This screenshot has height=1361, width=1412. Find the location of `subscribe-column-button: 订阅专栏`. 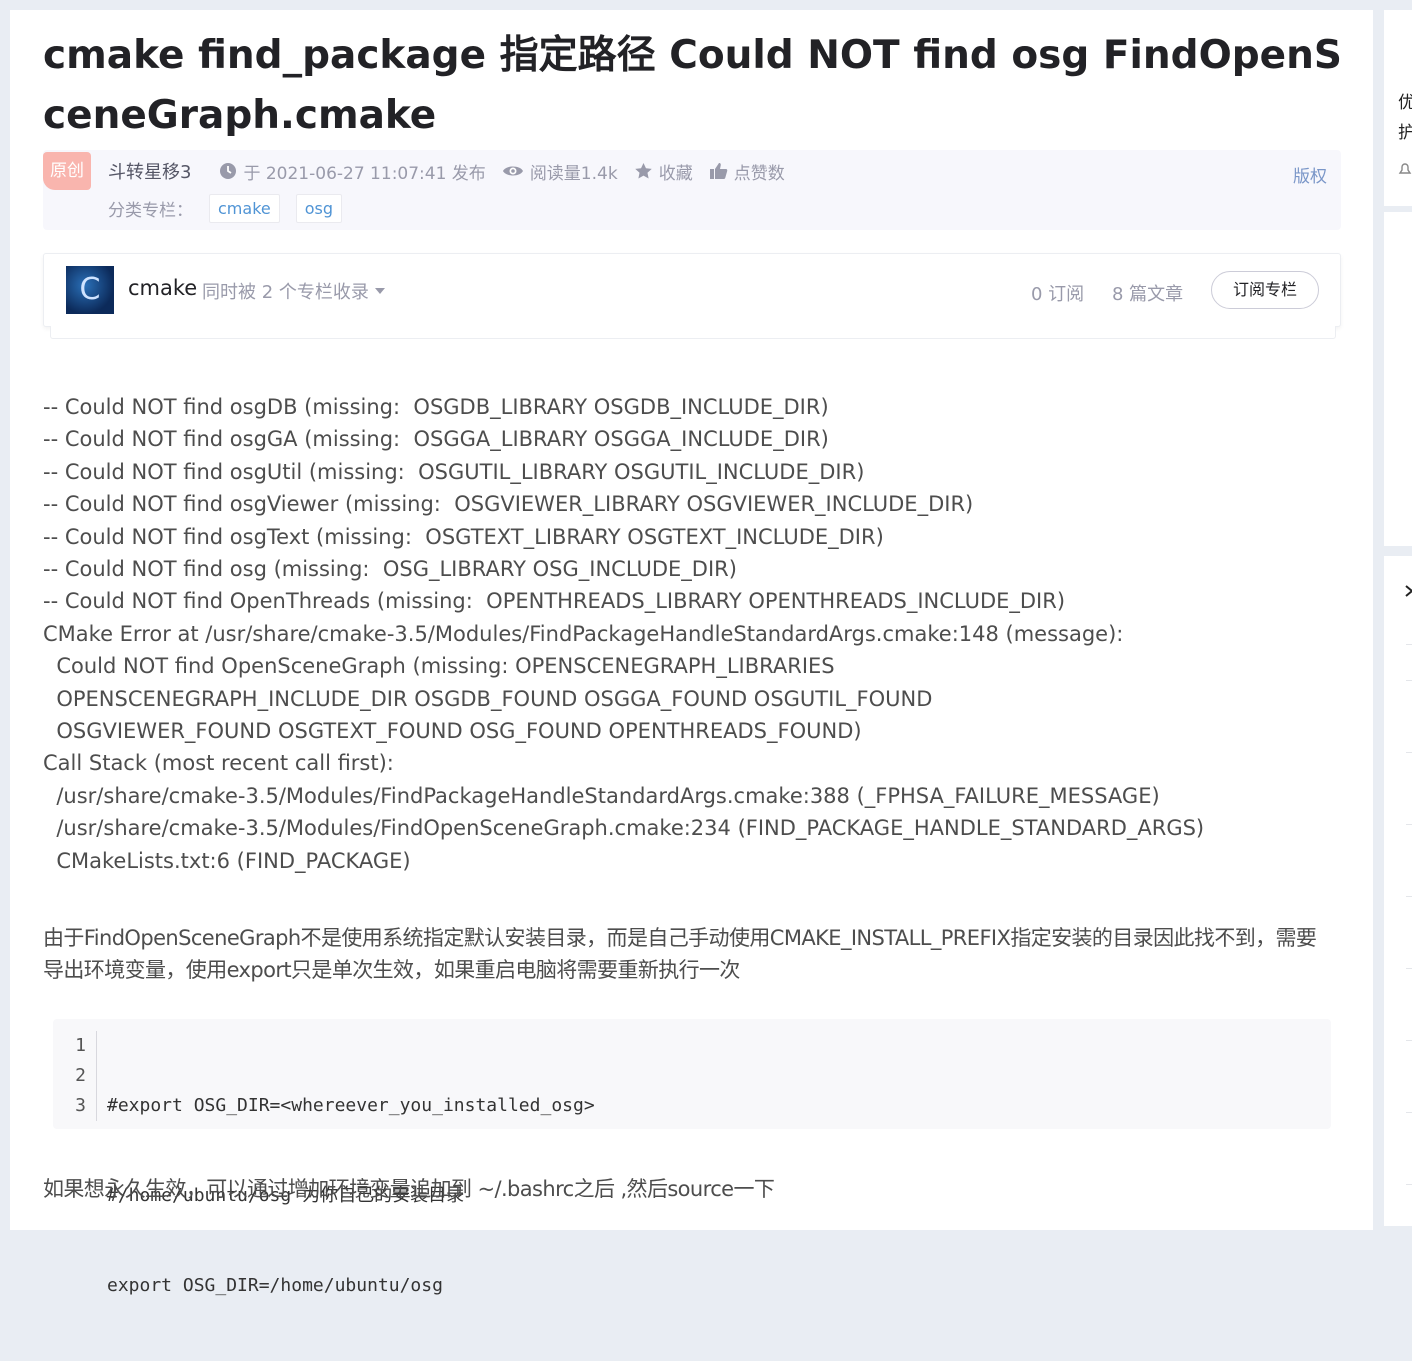

subscribe-column-button: 订阅专栏 is located at coordinates (1265, 290).